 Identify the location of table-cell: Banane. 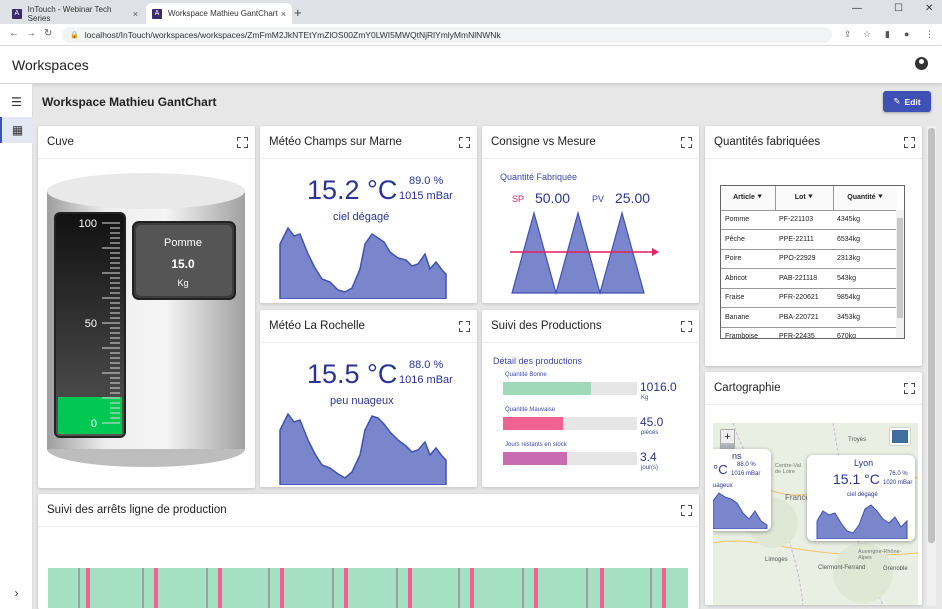
(748, 317).